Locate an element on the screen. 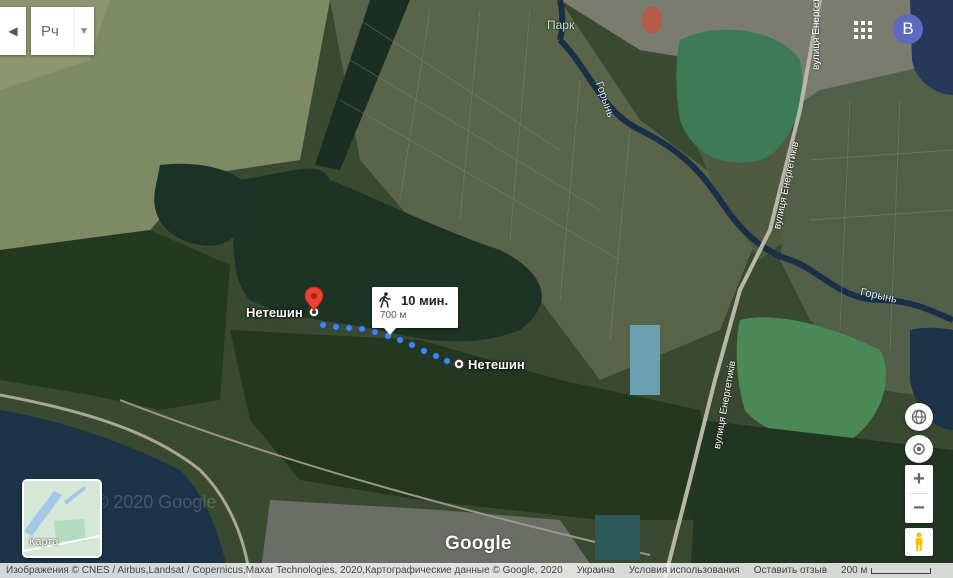 The width and height of the screenshot is (953, 578). scale-label: 200 м is located at coordinates (854, 570).